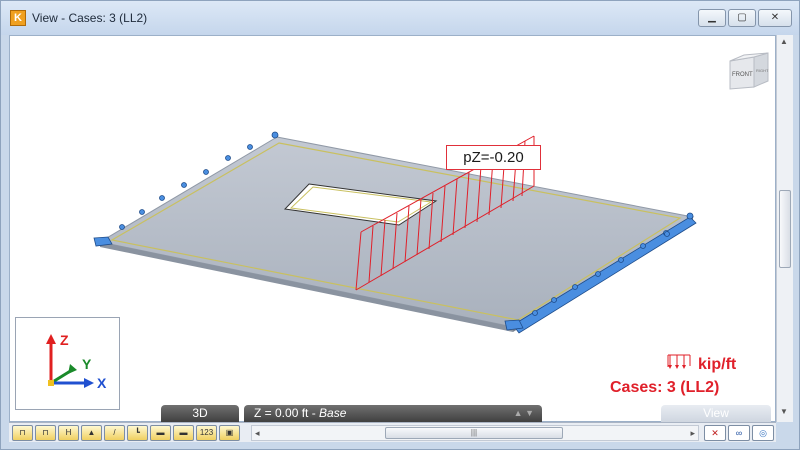 The height and width of the screenshot is (450, 800). I want to click on app-logo-icon: K, so click(18, 18).